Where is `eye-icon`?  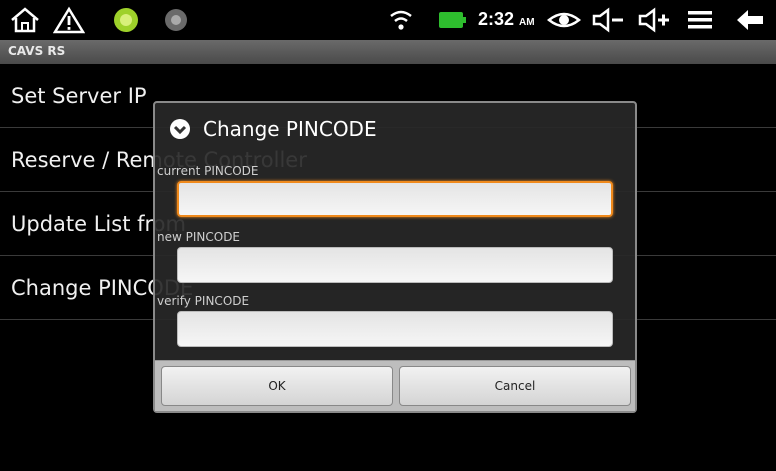
eye-icon is located at coordinates (564, 20).